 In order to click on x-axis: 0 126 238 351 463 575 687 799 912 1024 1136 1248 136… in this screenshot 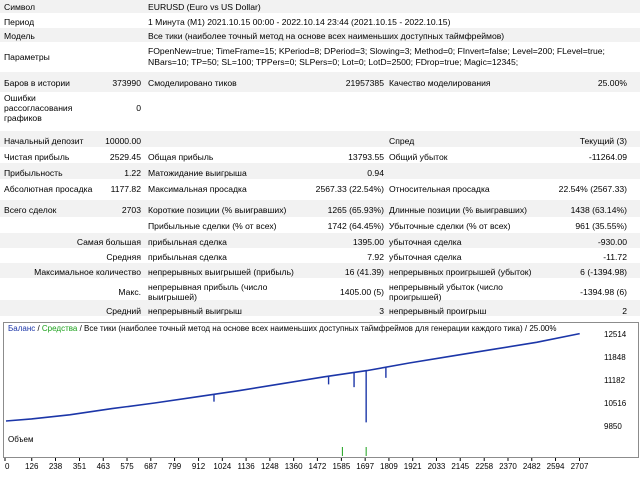, I will do `click(296, 464)`.